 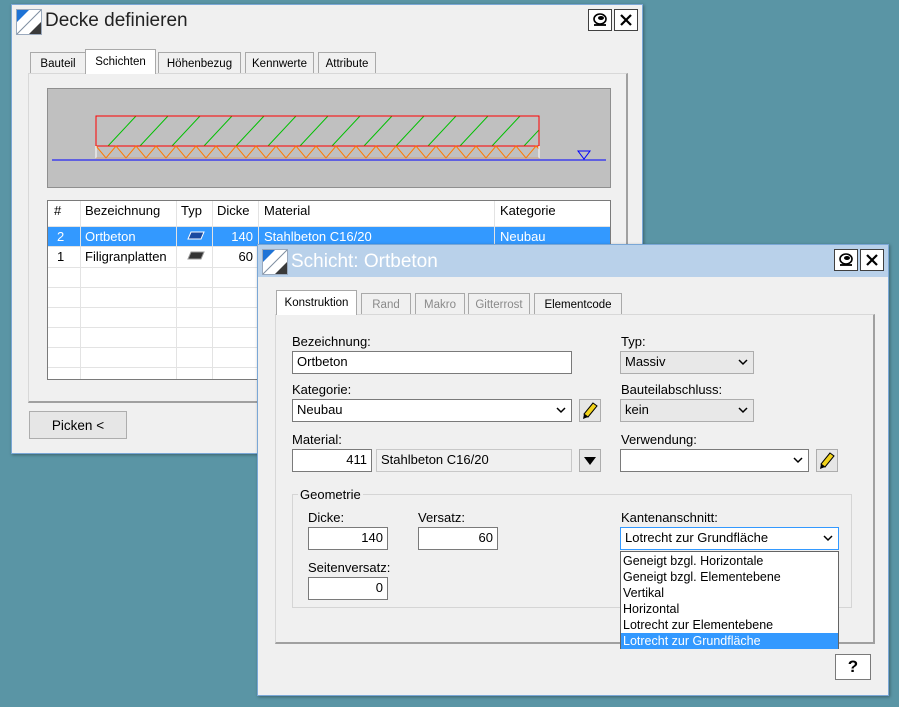 I want to click on material-number-field: 411, so click(x=332, y=460).